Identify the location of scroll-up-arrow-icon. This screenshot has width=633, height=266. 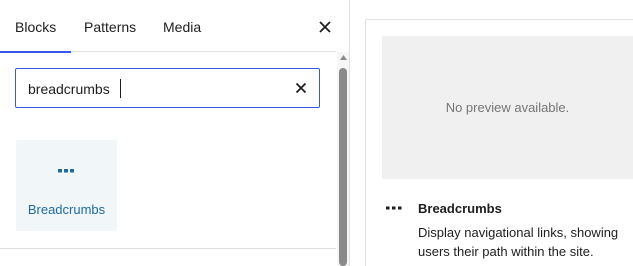
(343, 57).